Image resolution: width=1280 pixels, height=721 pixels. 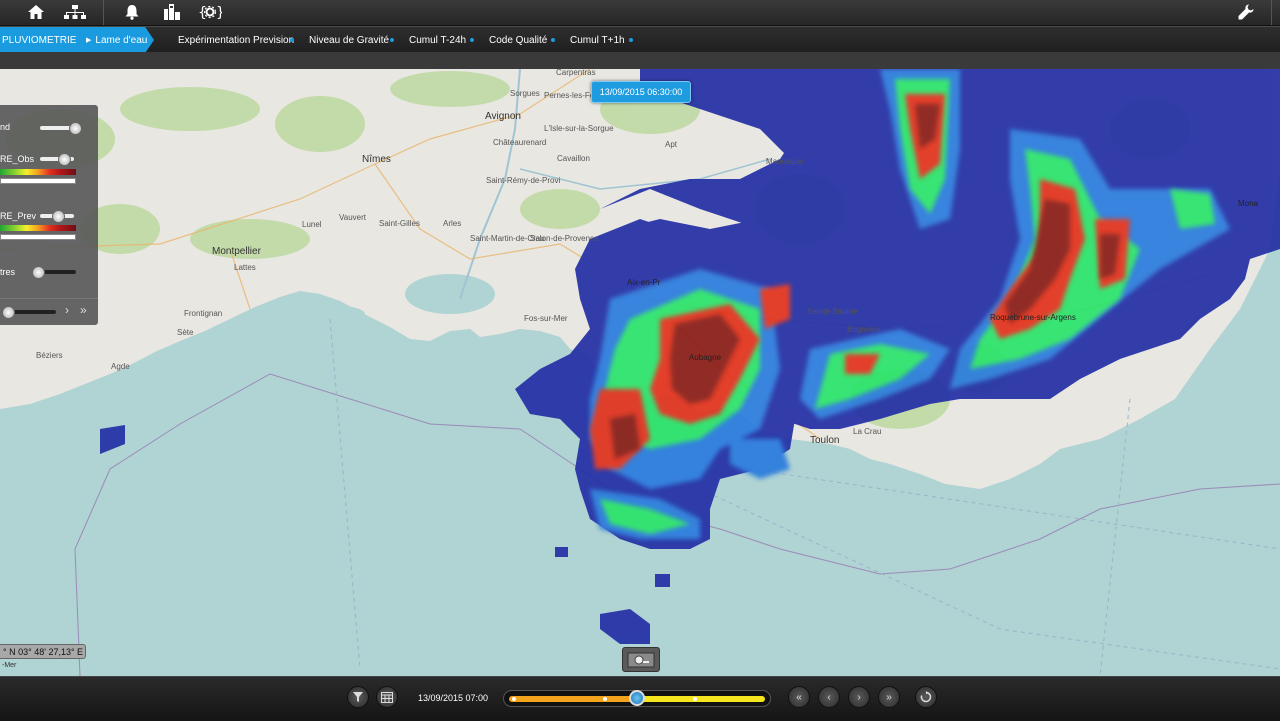 What do you see at coordinates (9, 665) in the screenshot?
I see `map-attribution: -Mer` at bounding box center [9, 665].